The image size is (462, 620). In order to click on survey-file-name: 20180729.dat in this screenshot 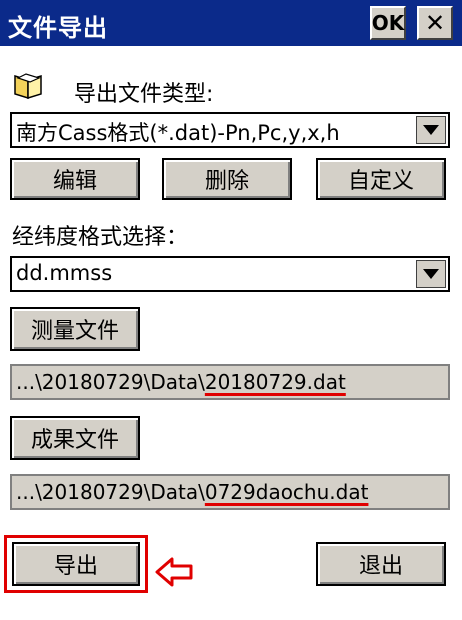, I will do `click(275, 382)`.